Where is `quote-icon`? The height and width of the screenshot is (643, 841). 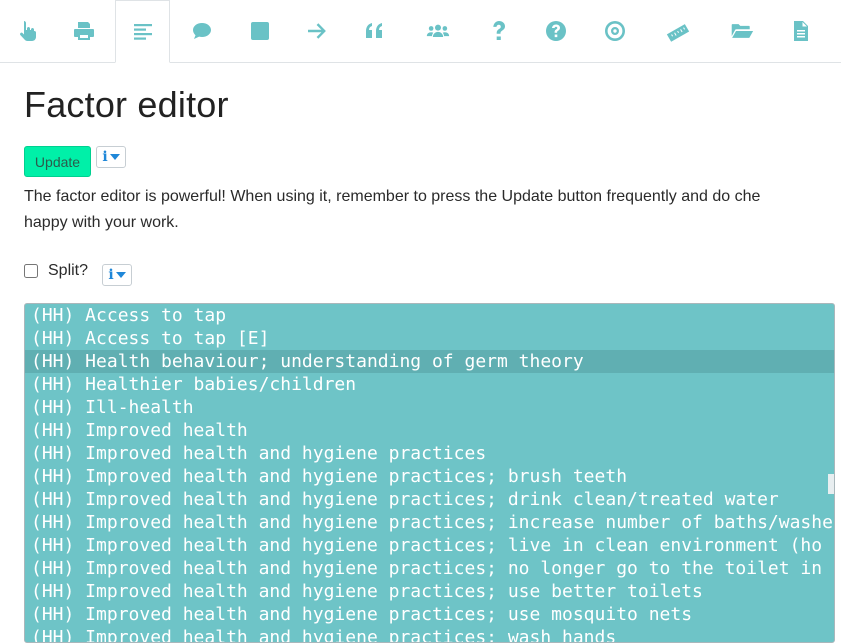 quote-icon is located at coordinates (375, 31).